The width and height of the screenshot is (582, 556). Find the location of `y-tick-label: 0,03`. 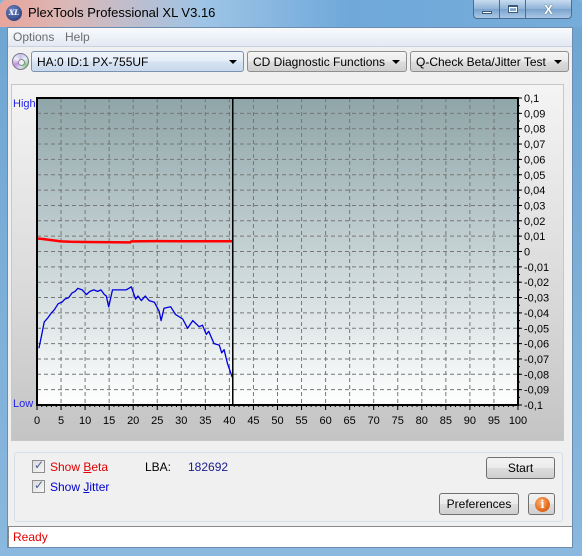

y-tick-label: 0,03 is located at coordinates (534, 206).